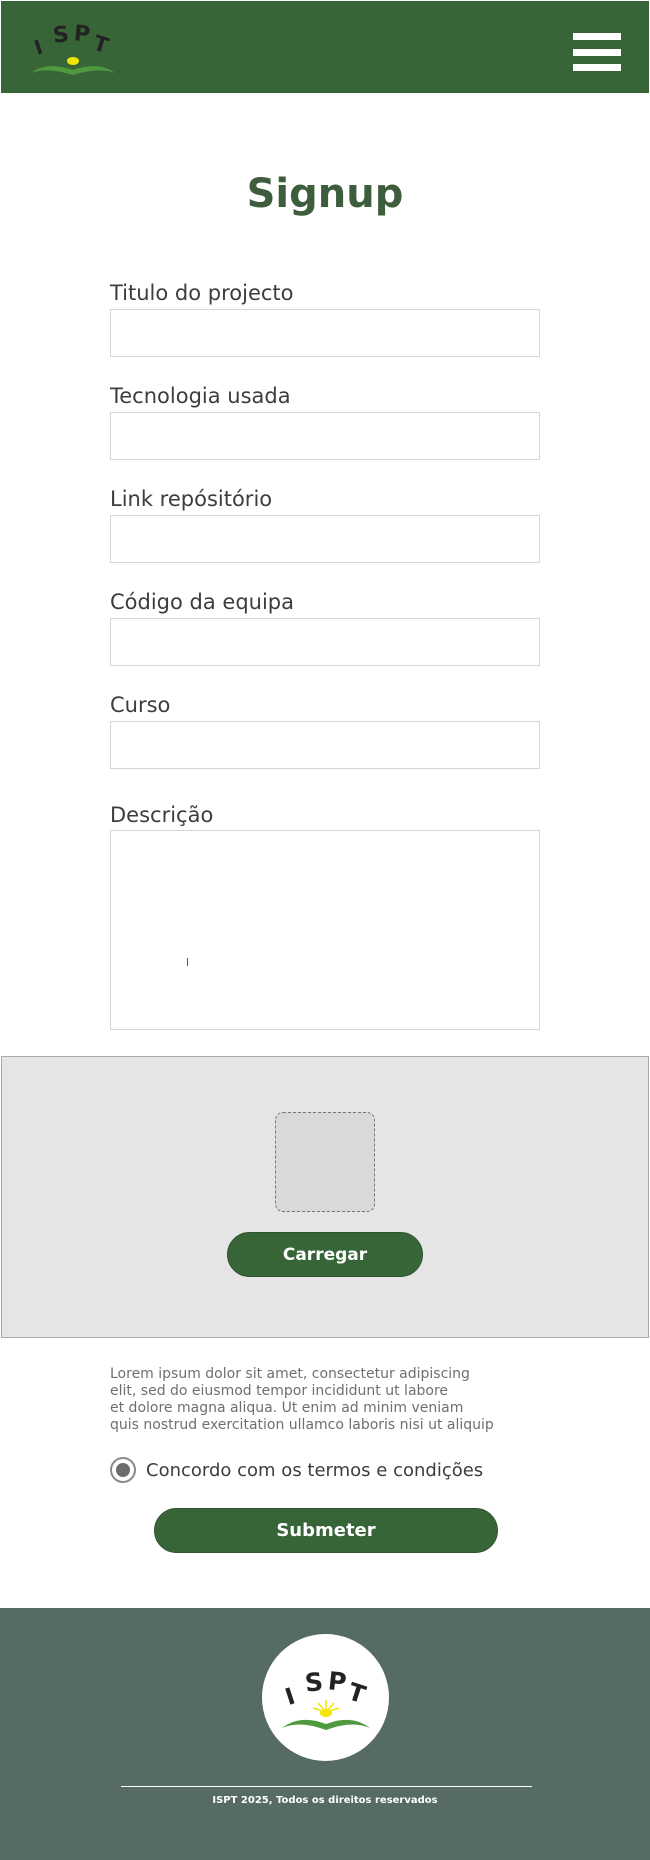  I want to click on technology-label: Tecnologia usada, so click(200, 396).